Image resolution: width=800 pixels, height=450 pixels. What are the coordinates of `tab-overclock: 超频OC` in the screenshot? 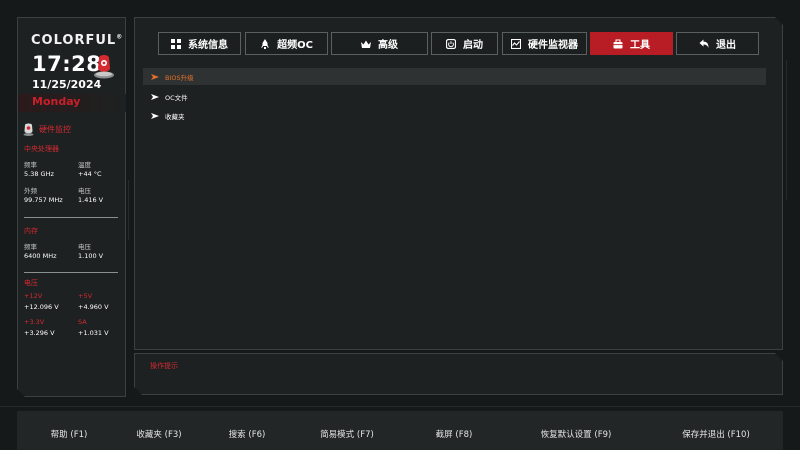 It's located at (286, 43).